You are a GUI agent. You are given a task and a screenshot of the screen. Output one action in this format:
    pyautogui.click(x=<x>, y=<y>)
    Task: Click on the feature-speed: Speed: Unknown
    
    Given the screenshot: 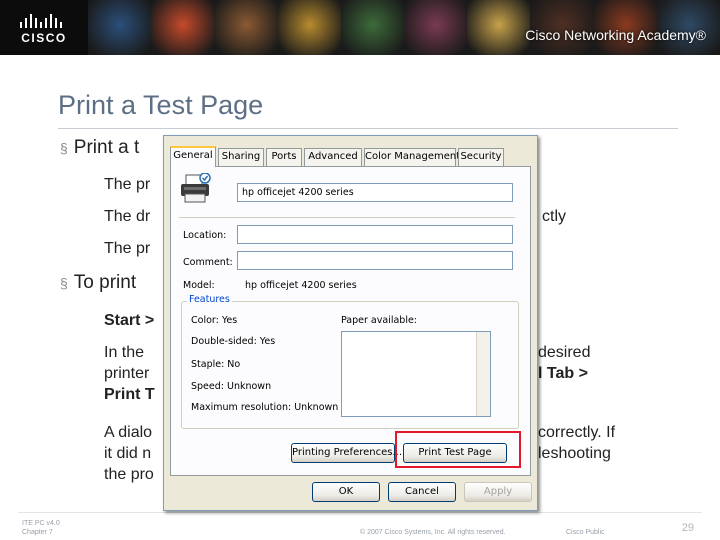 What is the action you would take?
    pyautogui.click(x=231, y=386)
    